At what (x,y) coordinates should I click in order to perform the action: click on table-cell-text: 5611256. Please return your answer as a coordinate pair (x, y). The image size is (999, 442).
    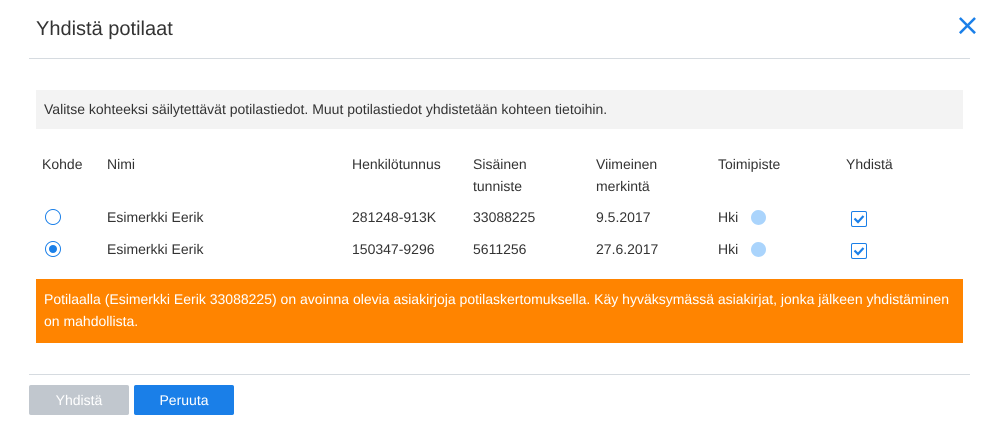
    Looking at the image, I should click on (500, 249).